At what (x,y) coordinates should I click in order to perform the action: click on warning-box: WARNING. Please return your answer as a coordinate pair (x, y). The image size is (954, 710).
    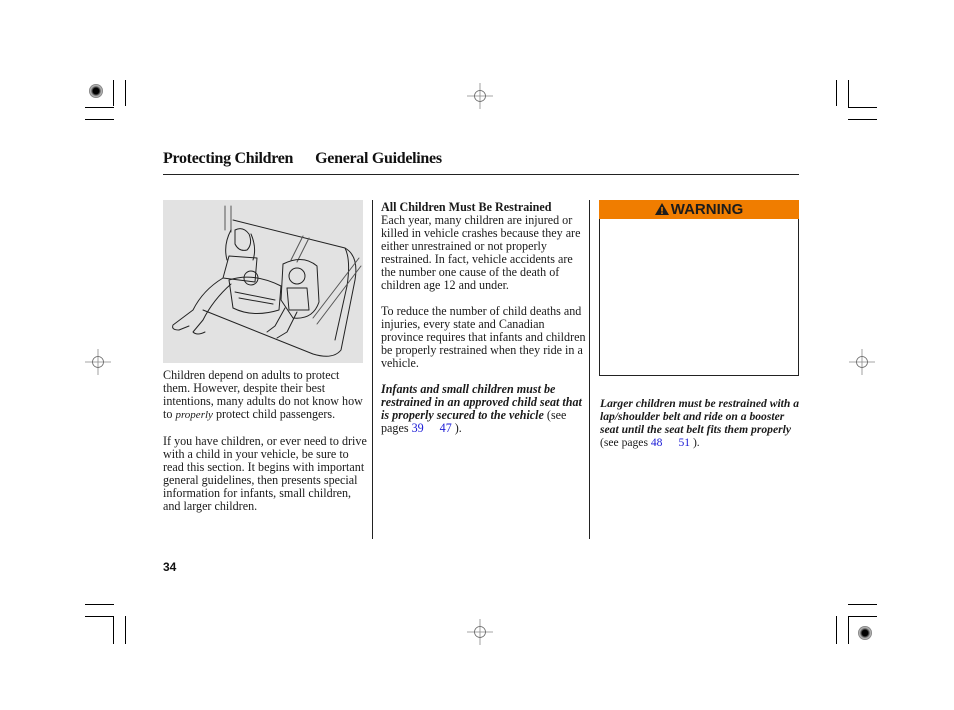
    Looking at the image, I should click on (699, 288).